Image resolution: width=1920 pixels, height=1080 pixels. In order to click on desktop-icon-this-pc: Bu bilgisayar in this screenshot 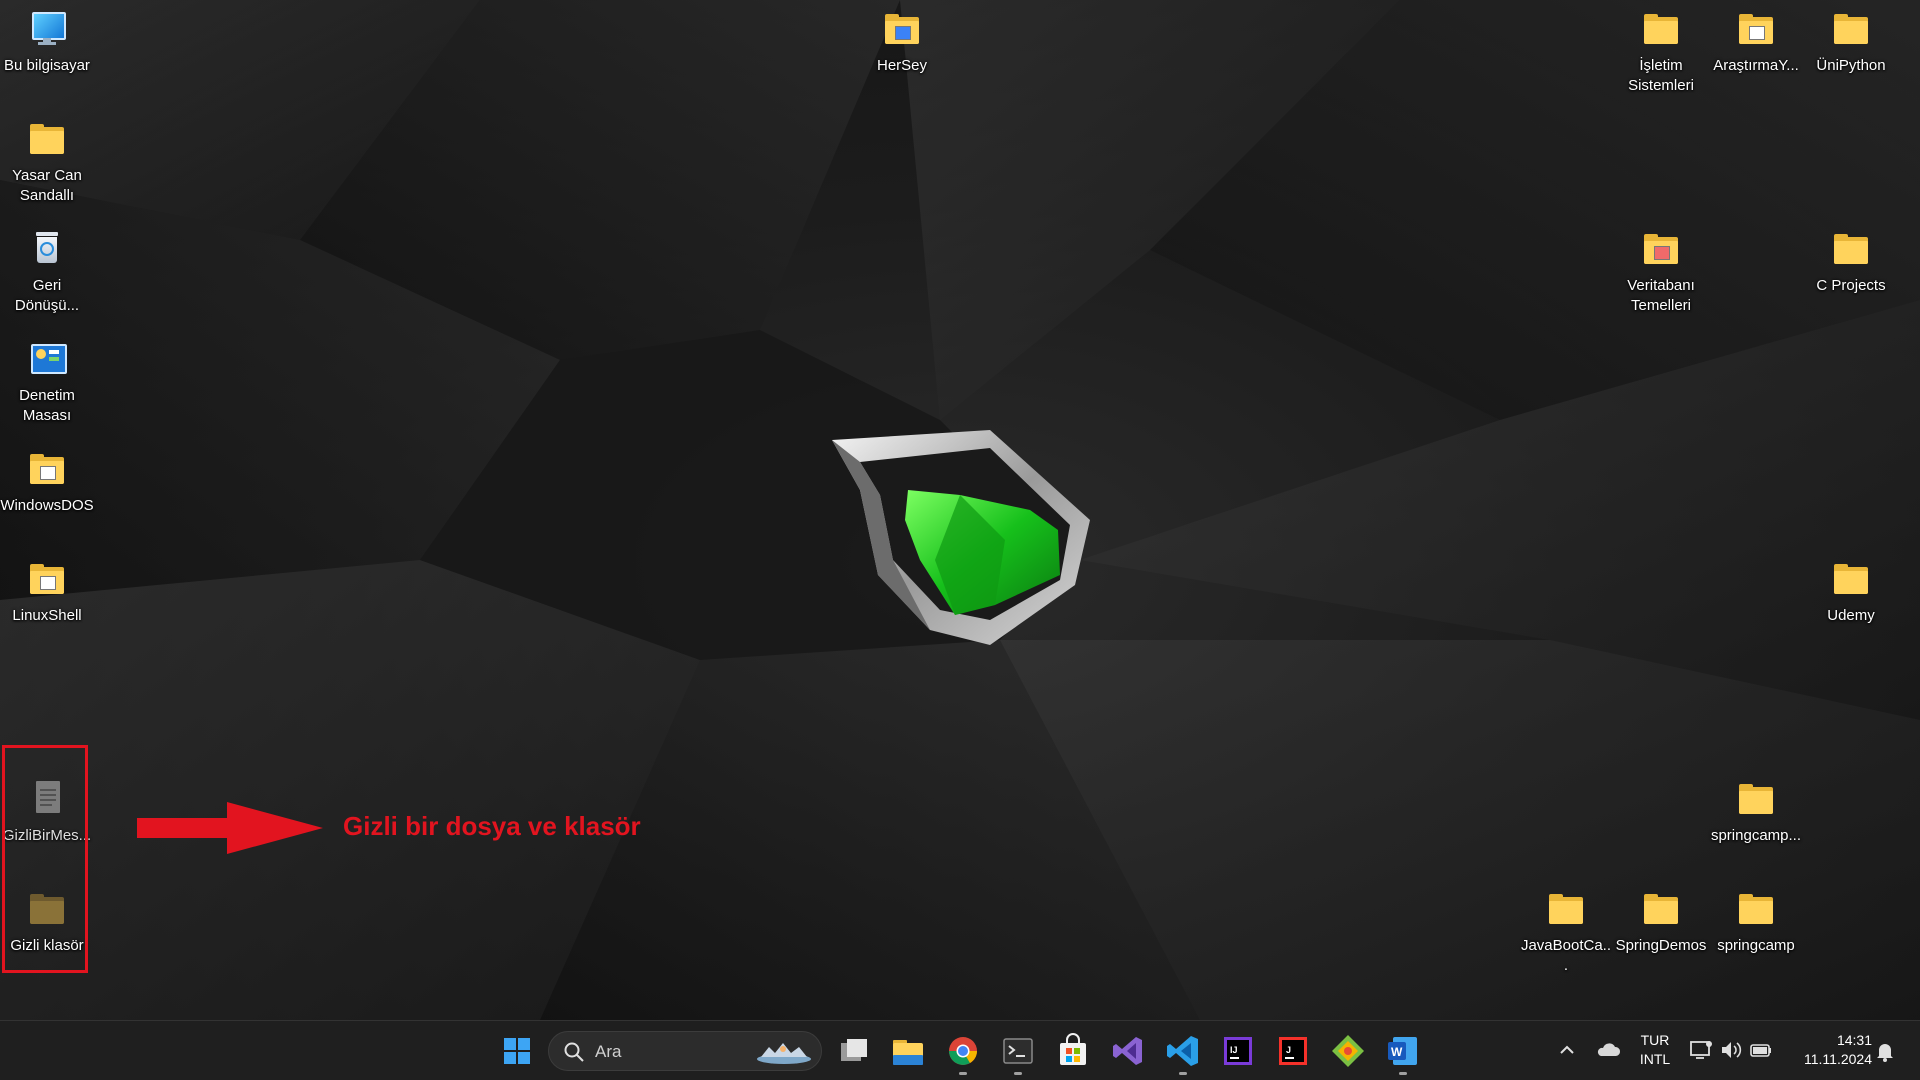, I will do `click(47, 41)`.